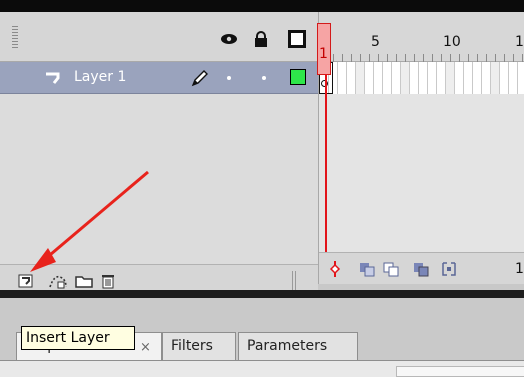 The image size is (524, 377). What do you see at coordinates (159, 37) in the screenshot?
I see `layers-header` at bounding box center [159, 37].